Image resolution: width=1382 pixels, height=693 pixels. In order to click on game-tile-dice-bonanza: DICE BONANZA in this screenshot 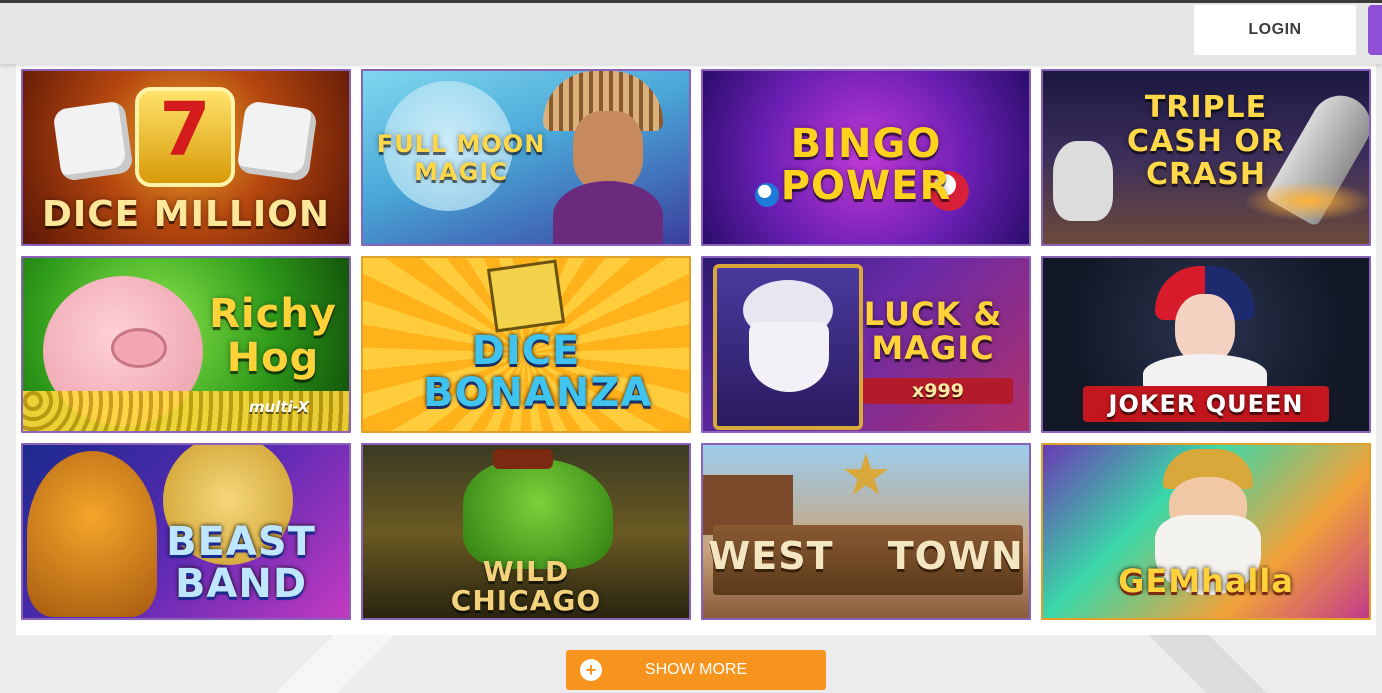, I will do `click(526, 344)`.